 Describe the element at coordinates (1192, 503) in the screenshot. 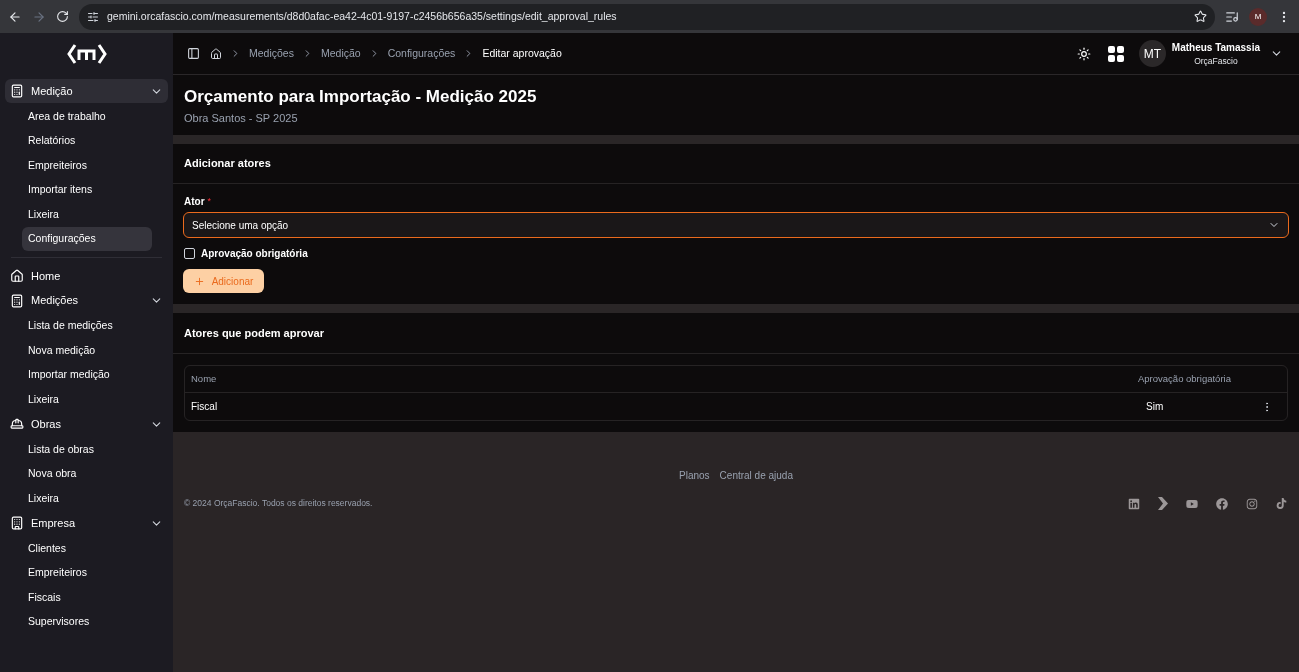

I see `youtube-icon` at that location.